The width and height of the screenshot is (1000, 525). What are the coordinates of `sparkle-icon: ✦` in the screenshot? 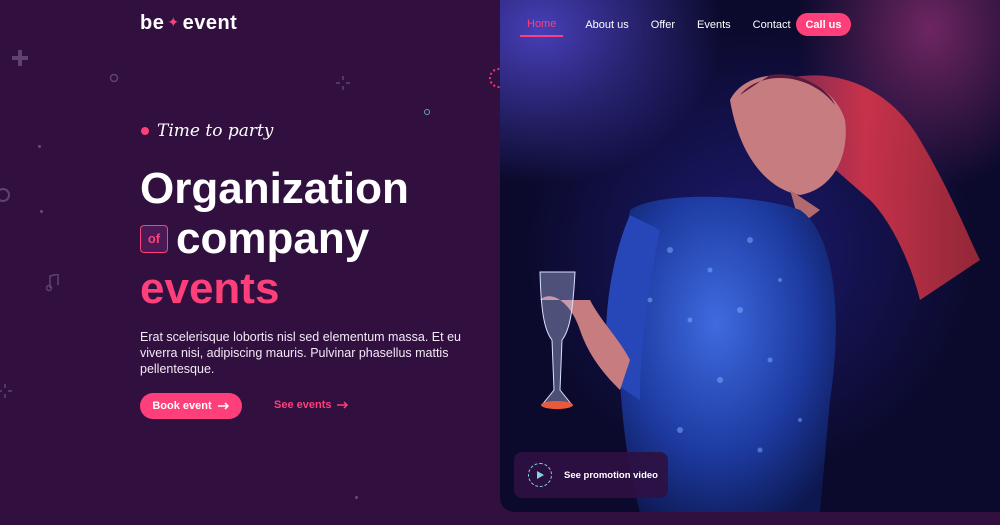 It's located at (173, 22).